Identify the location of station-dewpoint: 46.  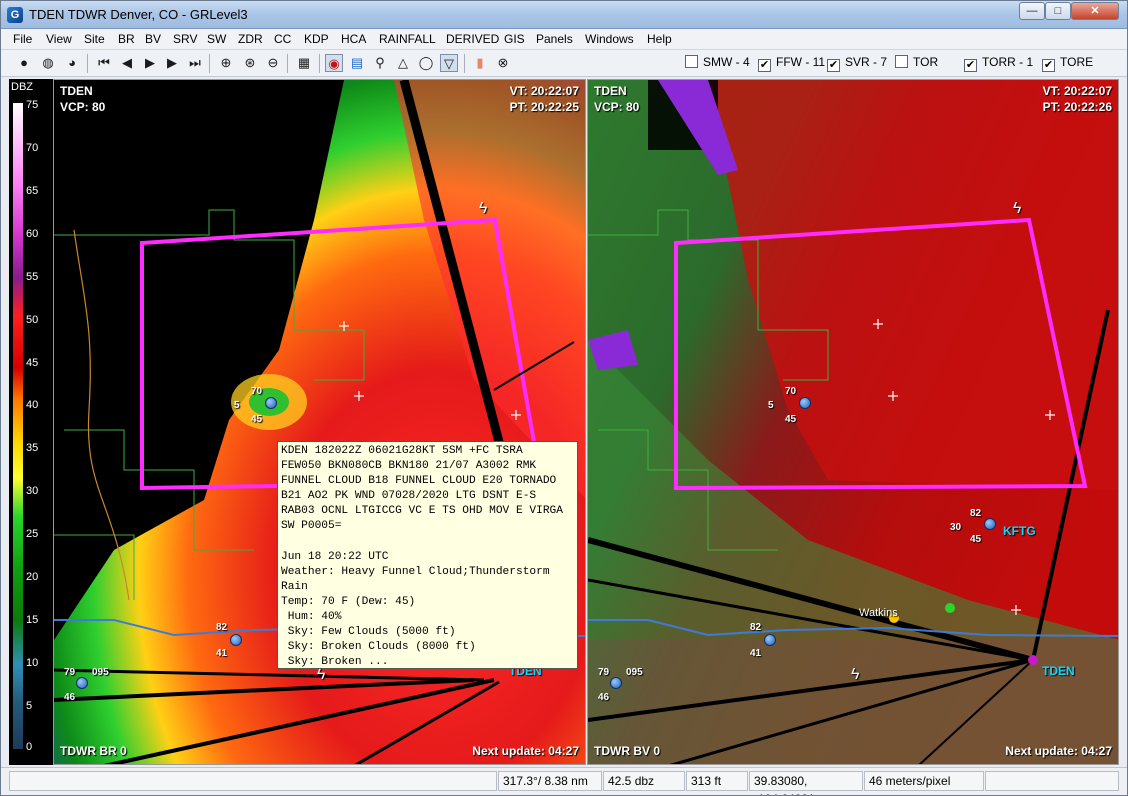
(604, 697).